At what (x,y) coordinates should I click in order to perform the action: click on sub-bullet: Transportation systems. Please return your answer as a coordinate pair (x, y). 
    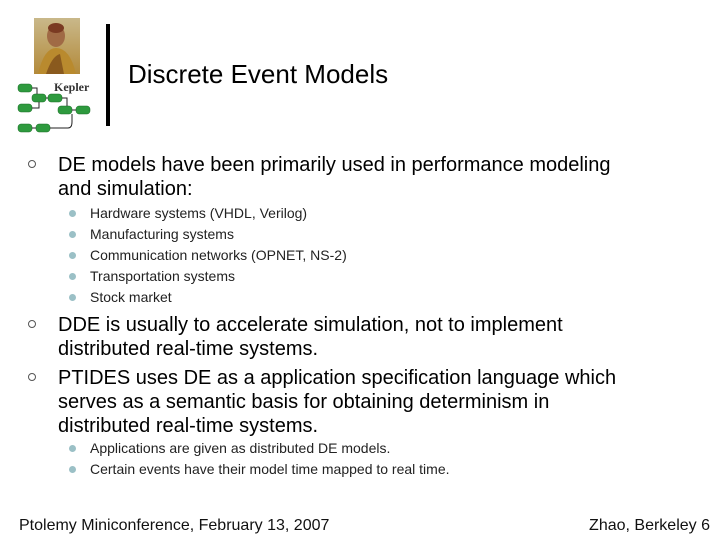
    Looking at the image, I should click on (152, 276).